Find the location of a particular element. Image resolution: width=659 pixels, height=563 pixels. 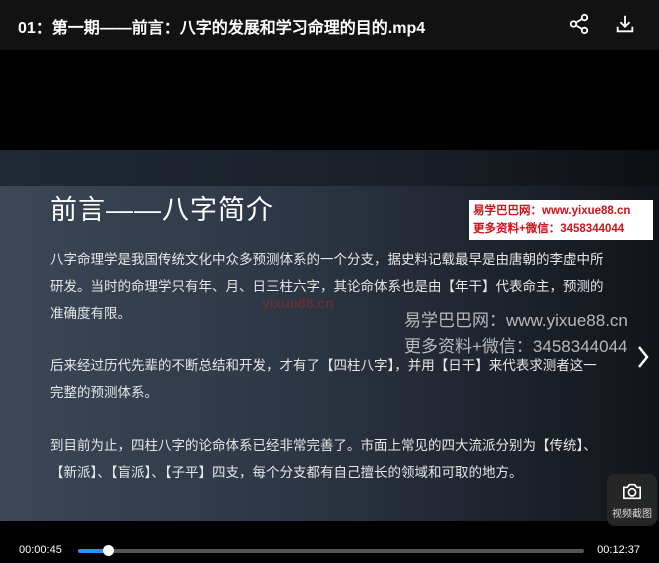

snapshot-button: 视频截图 is located at coordinates (632, 500).